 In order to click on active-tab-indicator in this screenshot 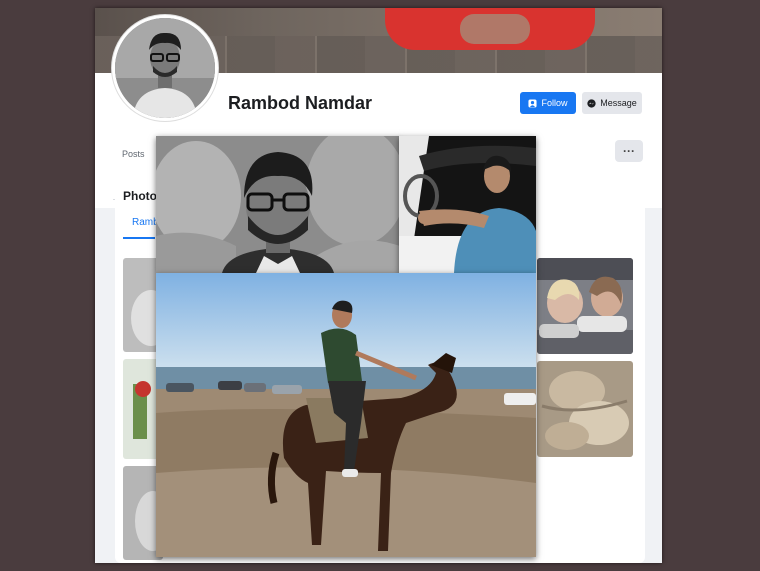, I will do `click(139, 238)`.